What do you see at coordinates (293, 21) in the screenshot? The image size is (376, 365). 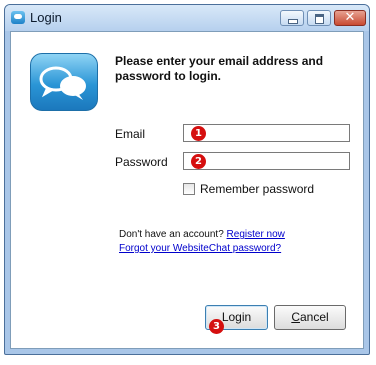 I see `minimize-icon` at bounding box center [293, 21].